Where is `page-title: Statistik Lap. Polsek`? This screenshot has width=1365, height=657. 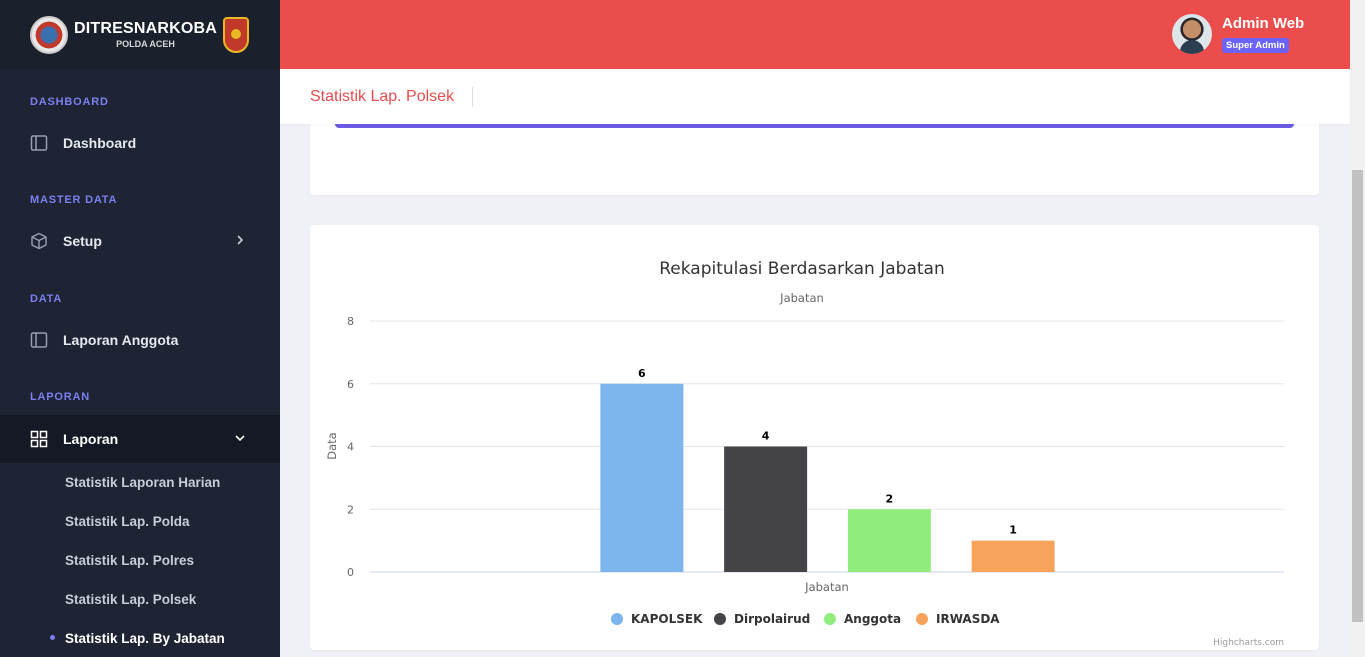
page-title: Statistik Lap. Polsek is located at coordinates (382, 96).